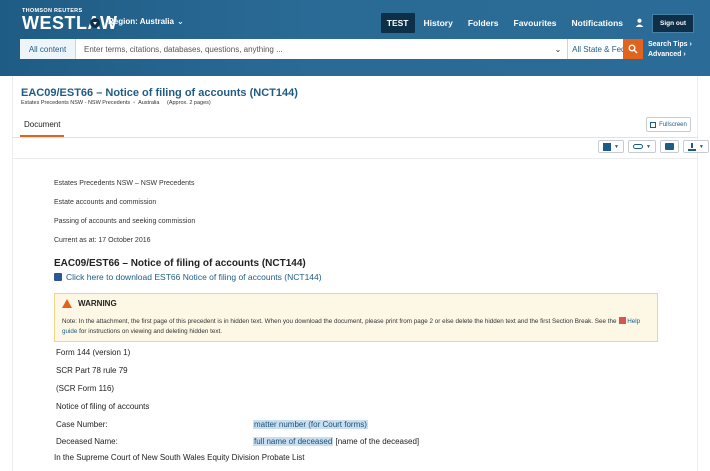 The image size is (710, 471). I want to click on notice-line: Notice of filing of accounts, so click(103, 406).